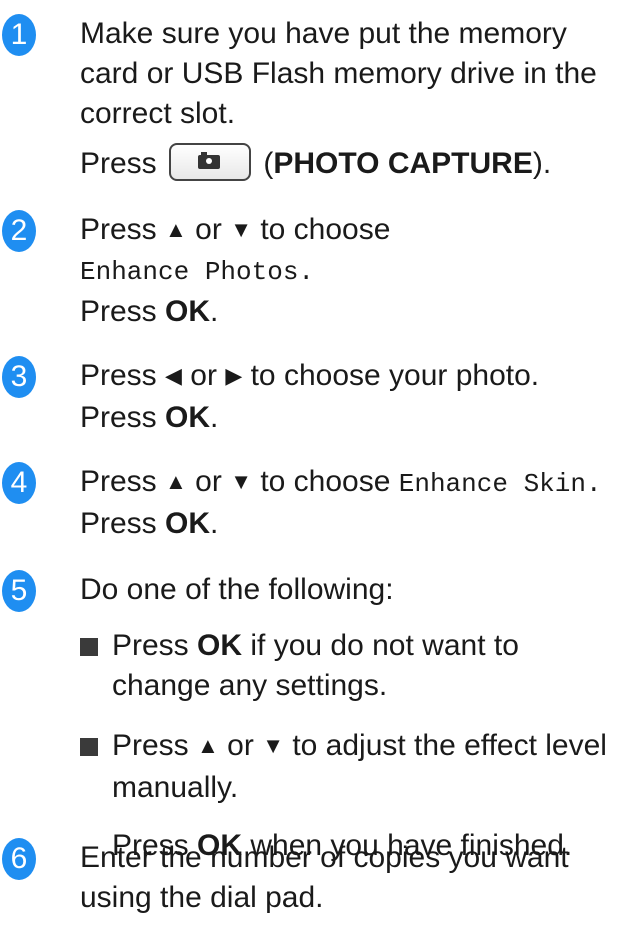  What do you see at coordinates (19, 35) in the screenshot?
I see `step-number-badge: 1` at bounding box center [19, 35].